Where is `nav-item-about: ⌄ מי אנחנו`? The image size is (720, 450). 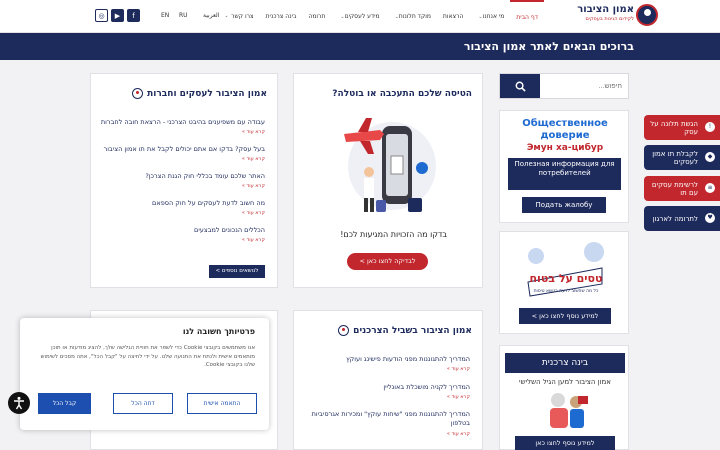
nav-item-about: ⌄ מי אנחנו is located at coordinates (489, 16).